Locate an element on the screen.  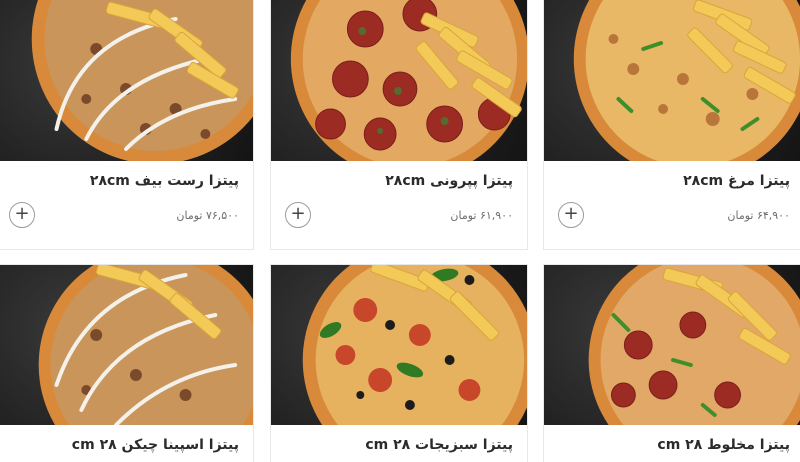
product-card-mixed: پیتزا مخلوط ۲۸ cm is located at coordinates (671, 363).